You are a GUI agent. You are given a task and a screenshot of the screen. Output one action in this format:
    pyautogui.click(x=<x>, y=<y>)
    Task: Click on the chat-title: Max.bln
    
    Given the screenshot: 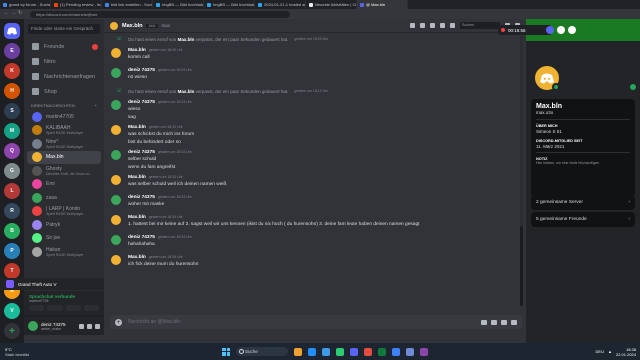 What is the action you would take?
    pyautogui.click(x=132, y=26)
    